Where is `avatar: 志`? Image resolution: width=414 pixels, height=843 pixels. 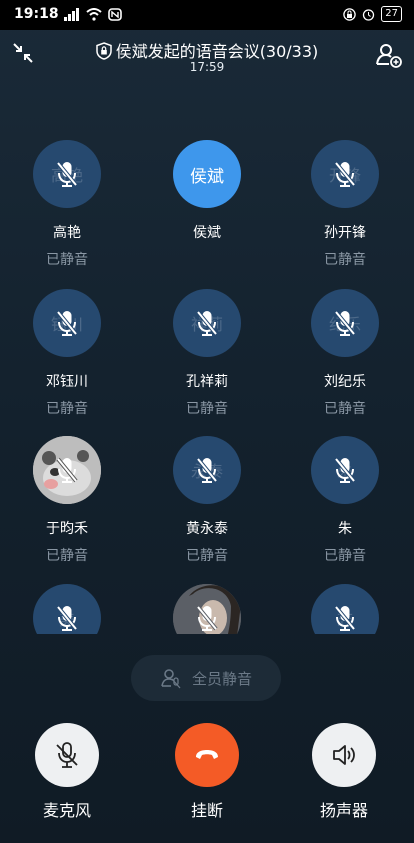 avatar: 志 is located at coordinates (345, 609).